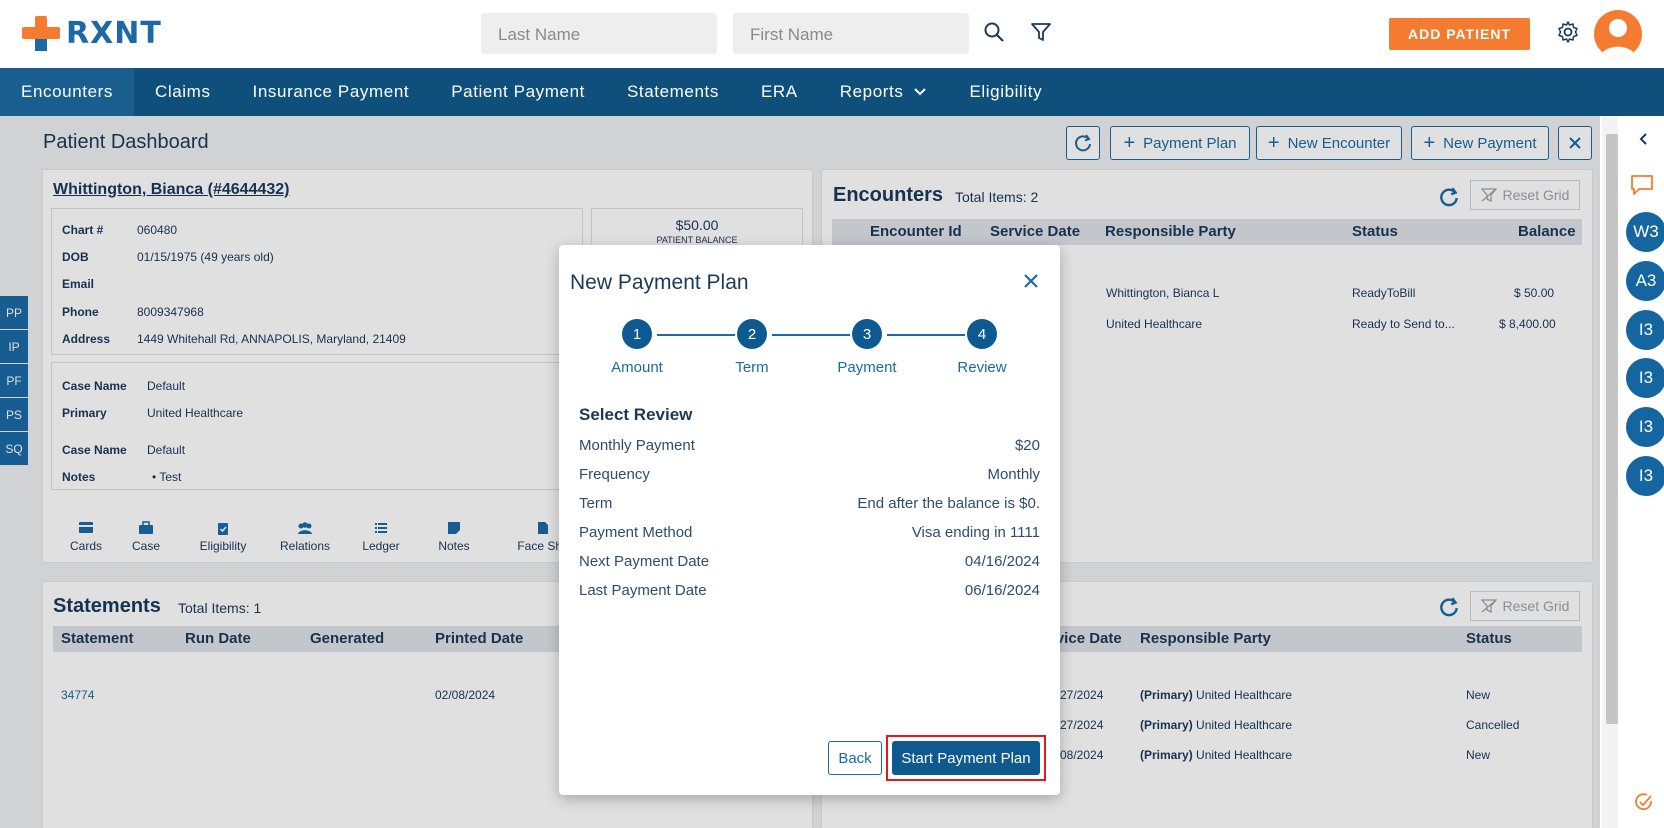 This screenshot has height=828, width=1664. What do you see at coordinates (1459, 34) in the screenshot?
I see `add-patient-button: ADD PATIENT` at bounding box center [1459, 34].